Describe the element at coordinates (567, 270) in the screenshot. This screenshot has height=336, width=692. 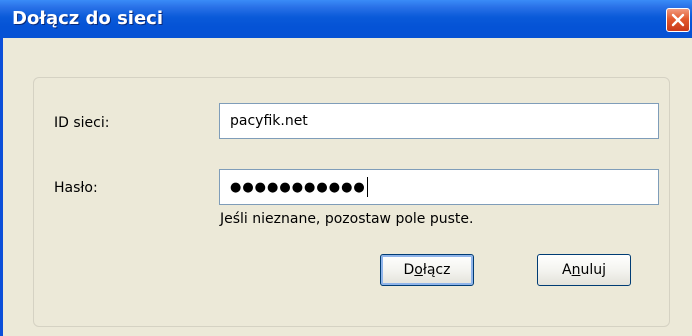
I see `cancel-button-label-part: A` at that location.